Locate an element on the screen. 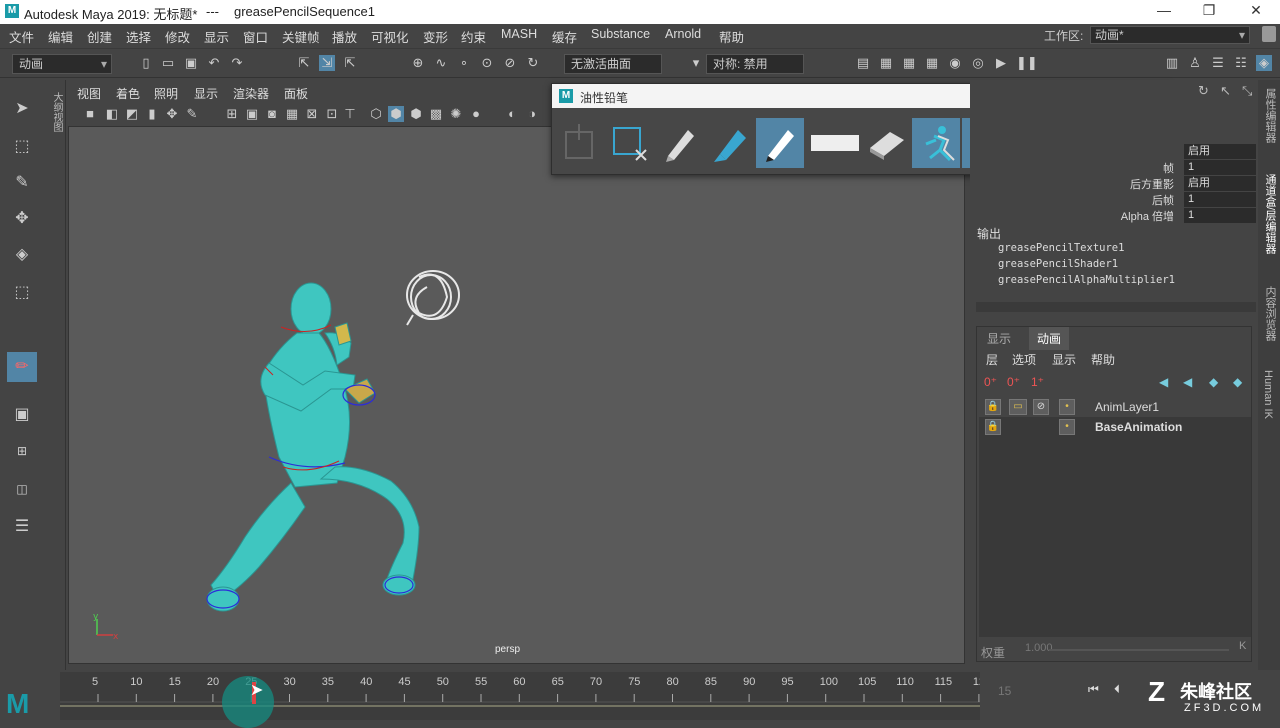 The width and height of the screenshot is (1280, 728). vp-menu-lighting: 照明 is located at coordinates (166, 93).